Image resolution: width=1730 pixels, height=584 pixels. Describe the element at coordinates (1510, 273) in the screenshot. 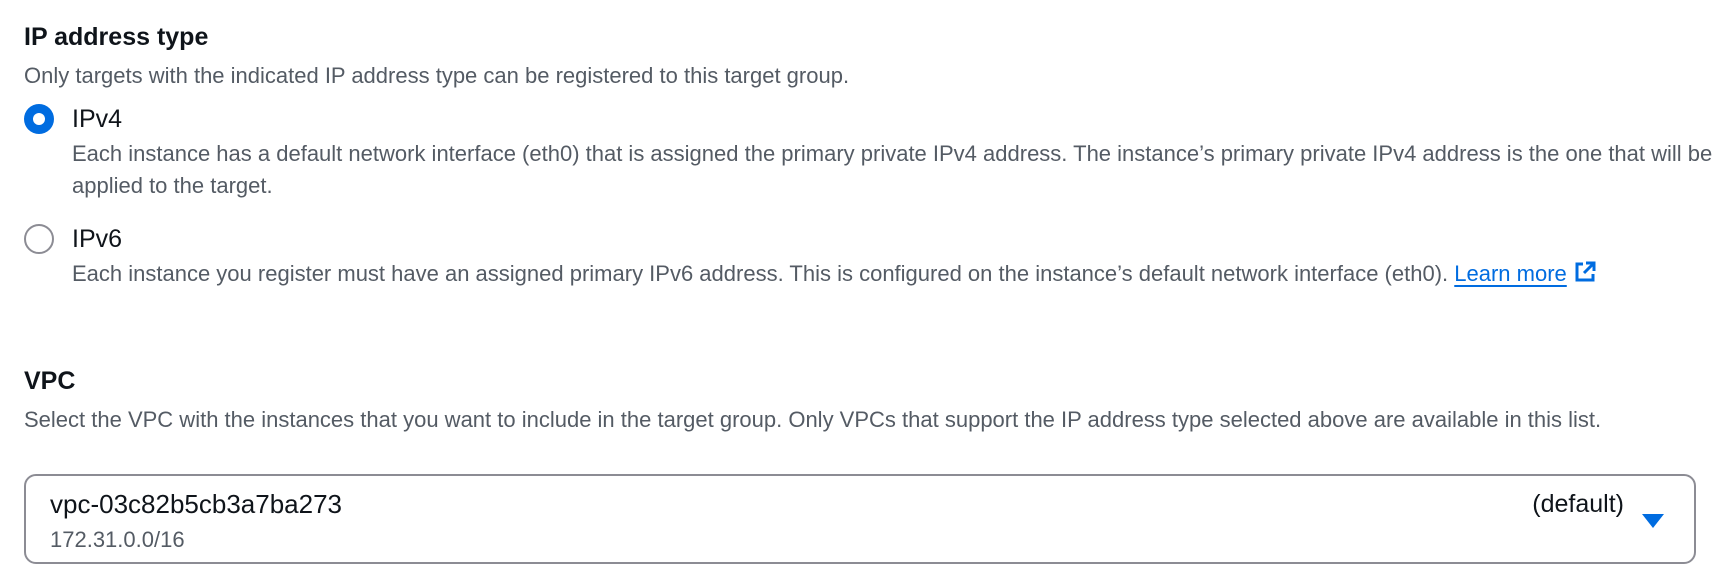

I see `learn-more-link-text: Learn more` at that location.